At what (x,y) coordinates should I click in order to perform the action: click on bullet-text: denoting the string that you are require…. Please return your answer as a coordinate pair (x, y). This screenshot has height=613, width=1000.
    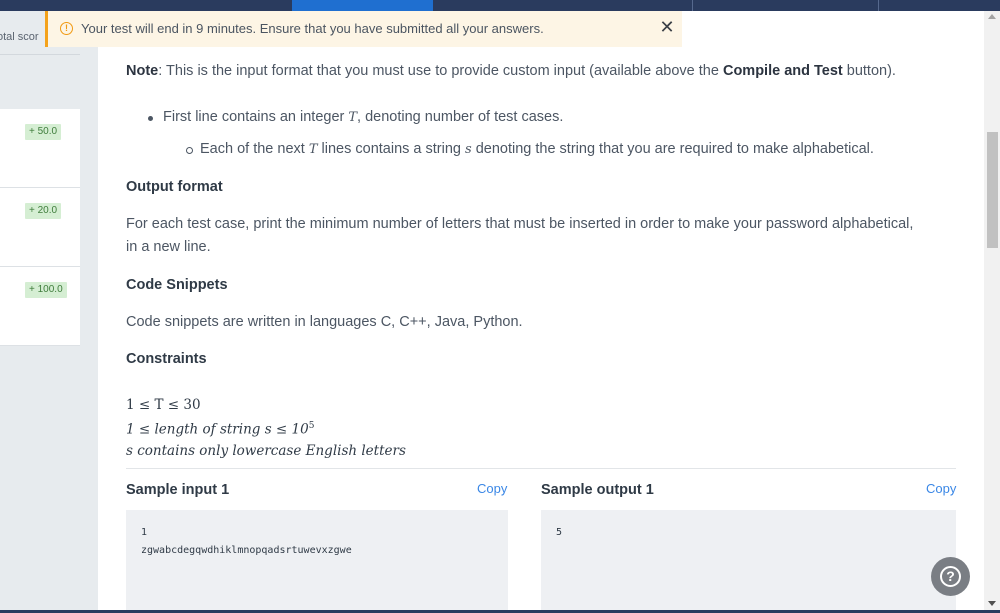
    Looking at the image, I should click on (672, 149).